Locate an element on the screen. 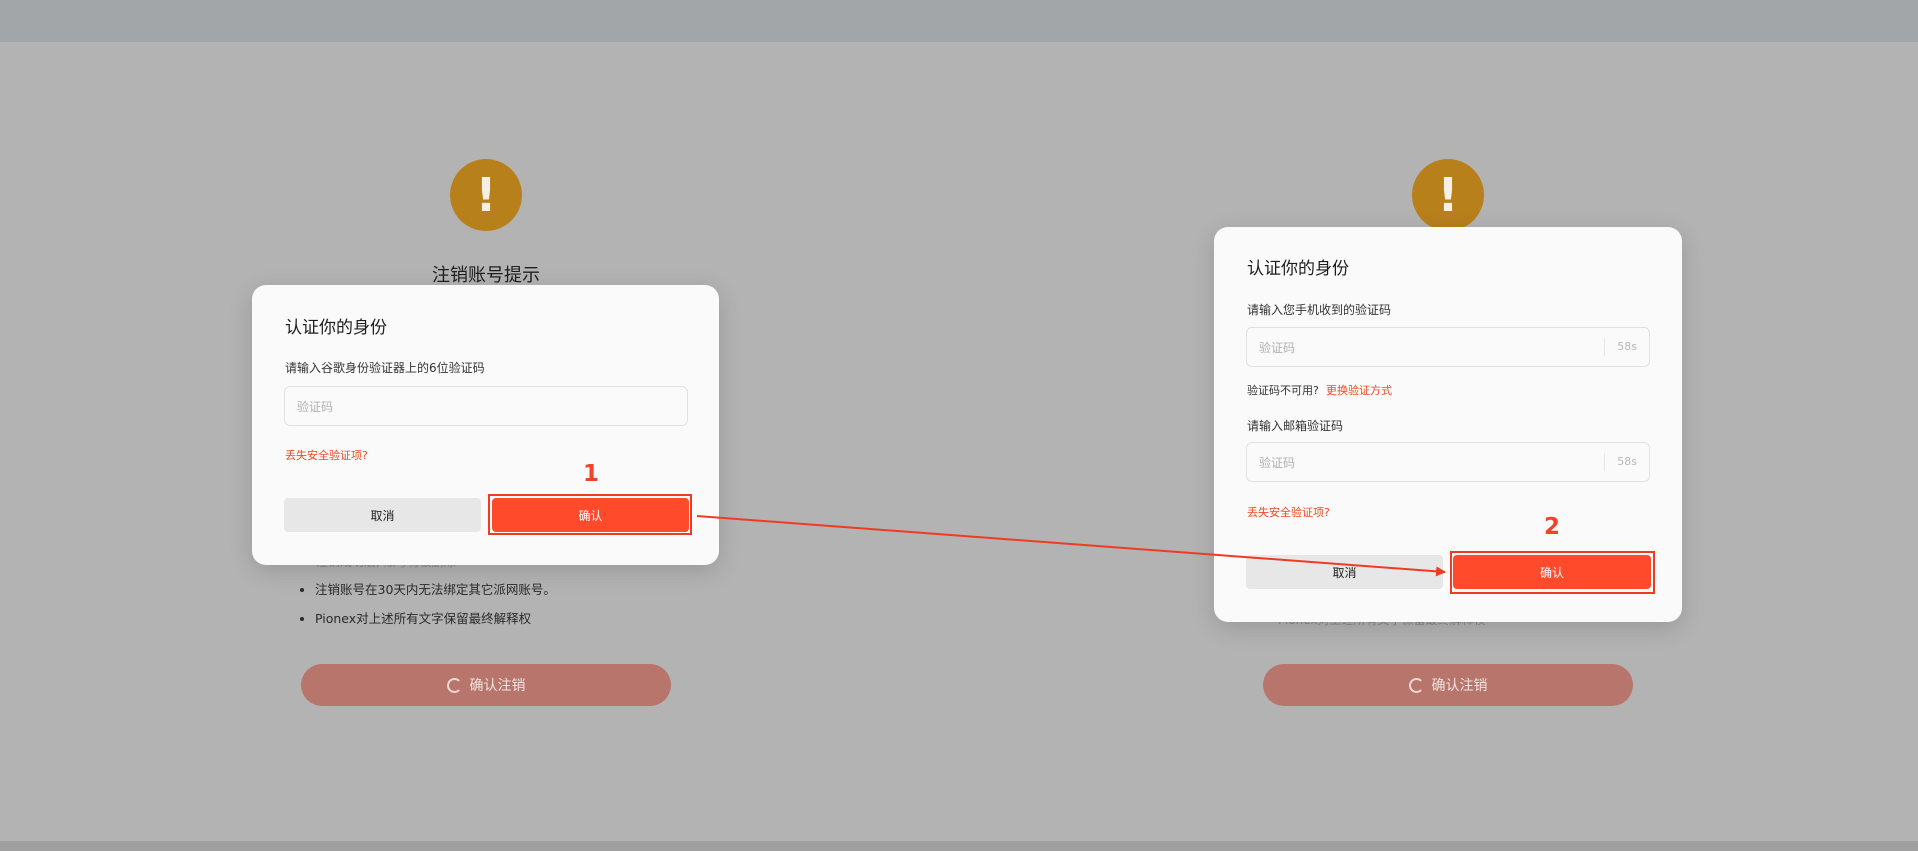 The height and width of the screenshot is (851, 1918). switch-method-link: 更换验证方式 is located at coordinates (1359, 390).